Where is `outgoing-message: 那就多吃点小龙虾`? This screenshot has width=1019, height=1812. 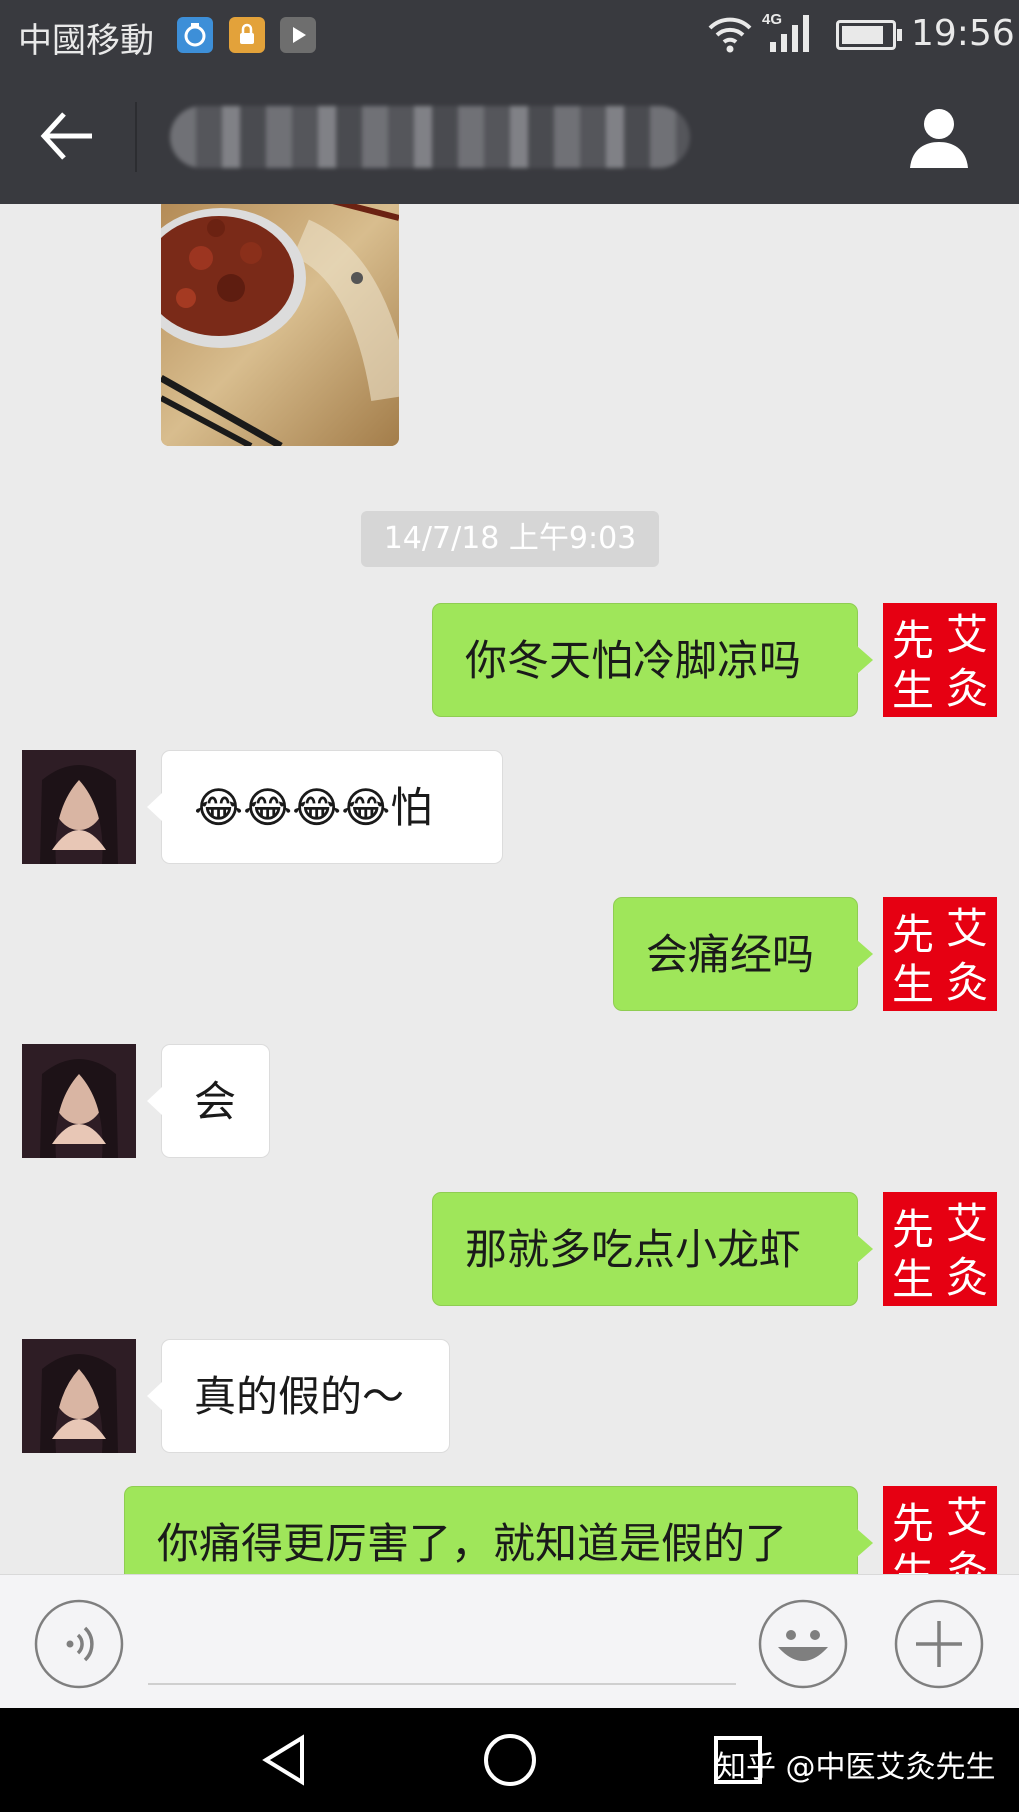 outgoing-message: 那就多吃点小龙虾 is located at coordinates (652, 1249).